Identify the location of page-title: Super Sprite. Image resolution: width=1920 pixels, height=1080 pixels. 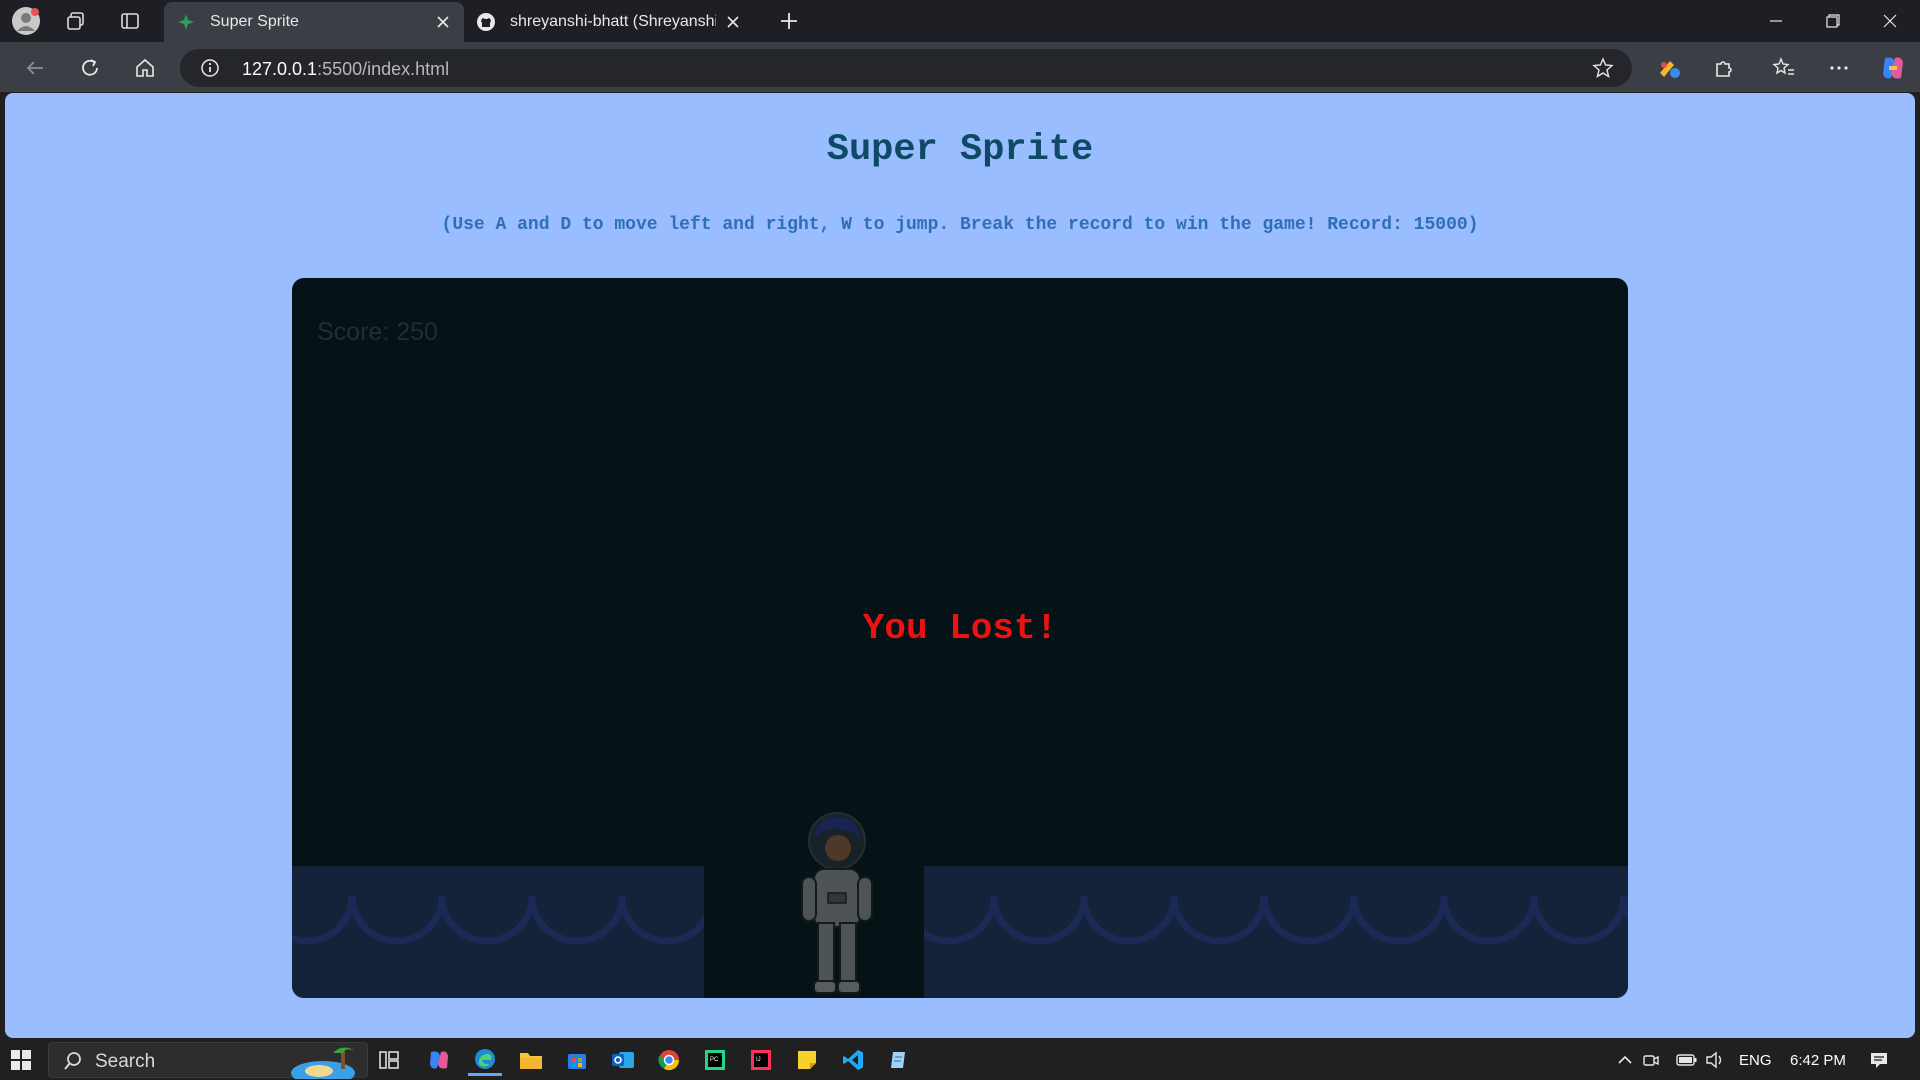
(960, 150).